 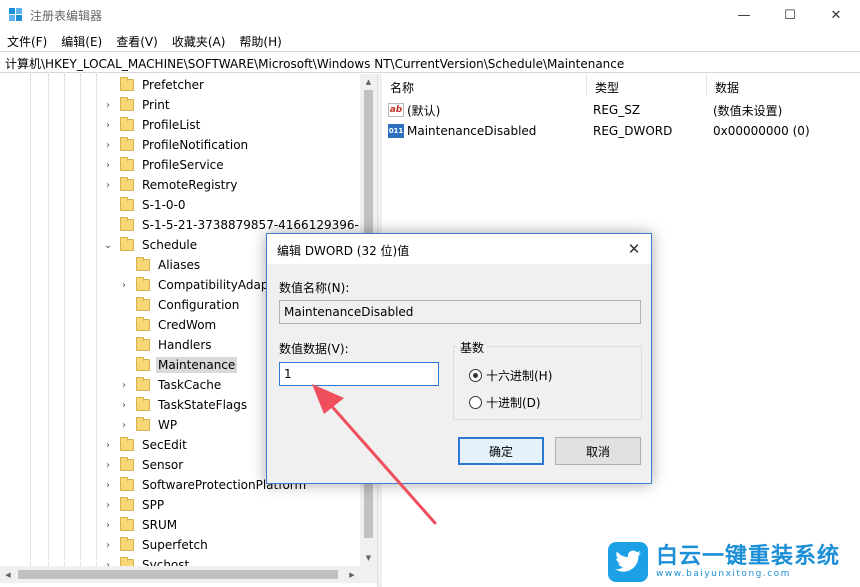 What do you see at coordinates (196, 285) in the screenshot?
I see `tree-item: › CompatibilityAdapt` at bounding box center [196, 285].